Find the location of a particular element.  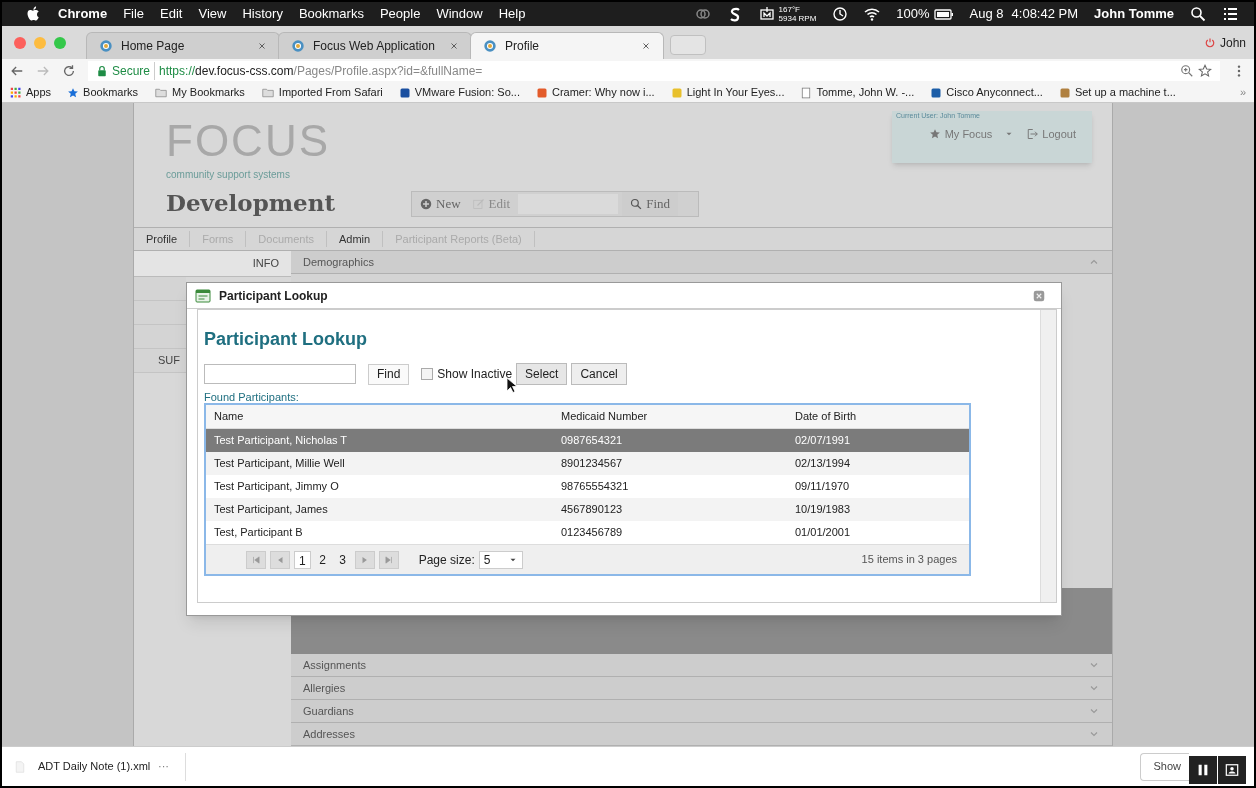

pause-icon is located at coordinates (1203, 770).